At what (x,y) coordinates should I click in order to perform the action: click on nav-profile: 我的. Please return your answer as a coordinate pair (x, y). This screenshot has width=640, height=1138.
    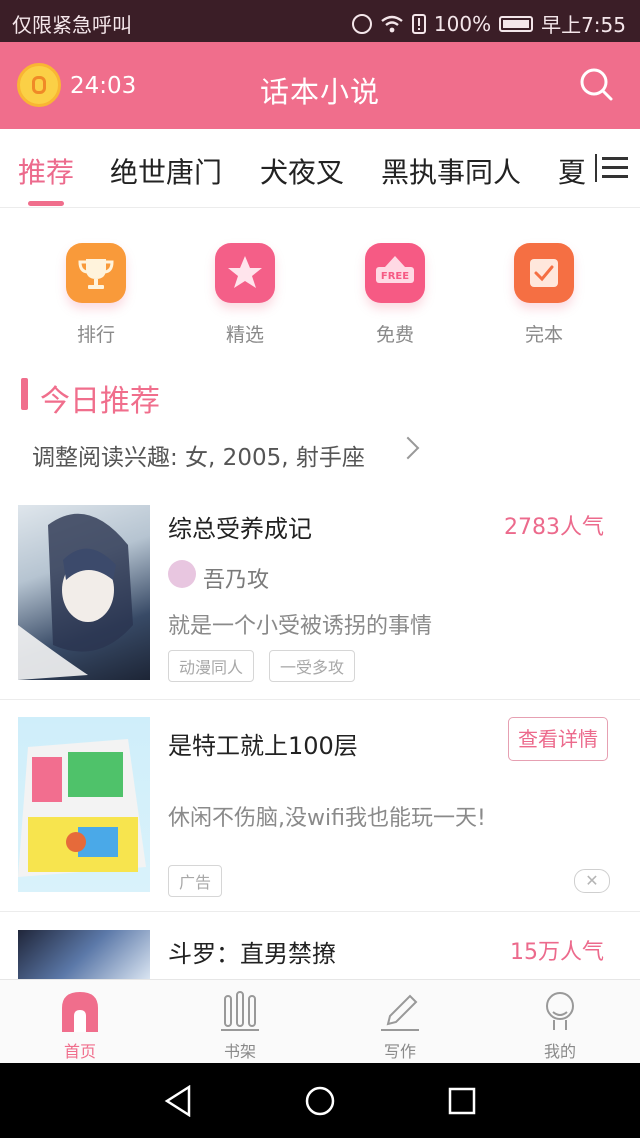
    Looking at the image, I should click on (560, 1022).